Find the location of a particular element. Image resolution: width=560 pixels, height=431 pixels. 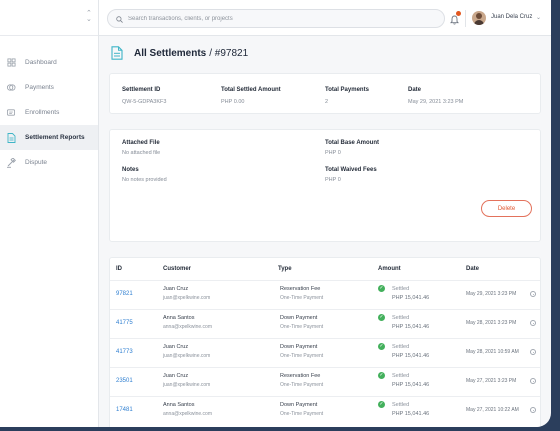

sidebar-item-label: Payments is located at coordinates (39, 87).